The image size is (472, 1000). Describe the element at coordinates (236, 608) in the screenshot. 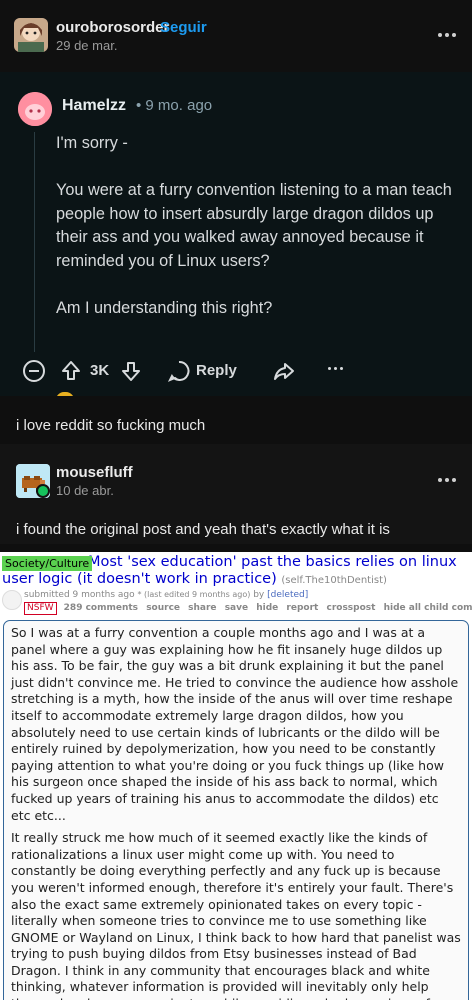

I see `action-save: save` at that location.